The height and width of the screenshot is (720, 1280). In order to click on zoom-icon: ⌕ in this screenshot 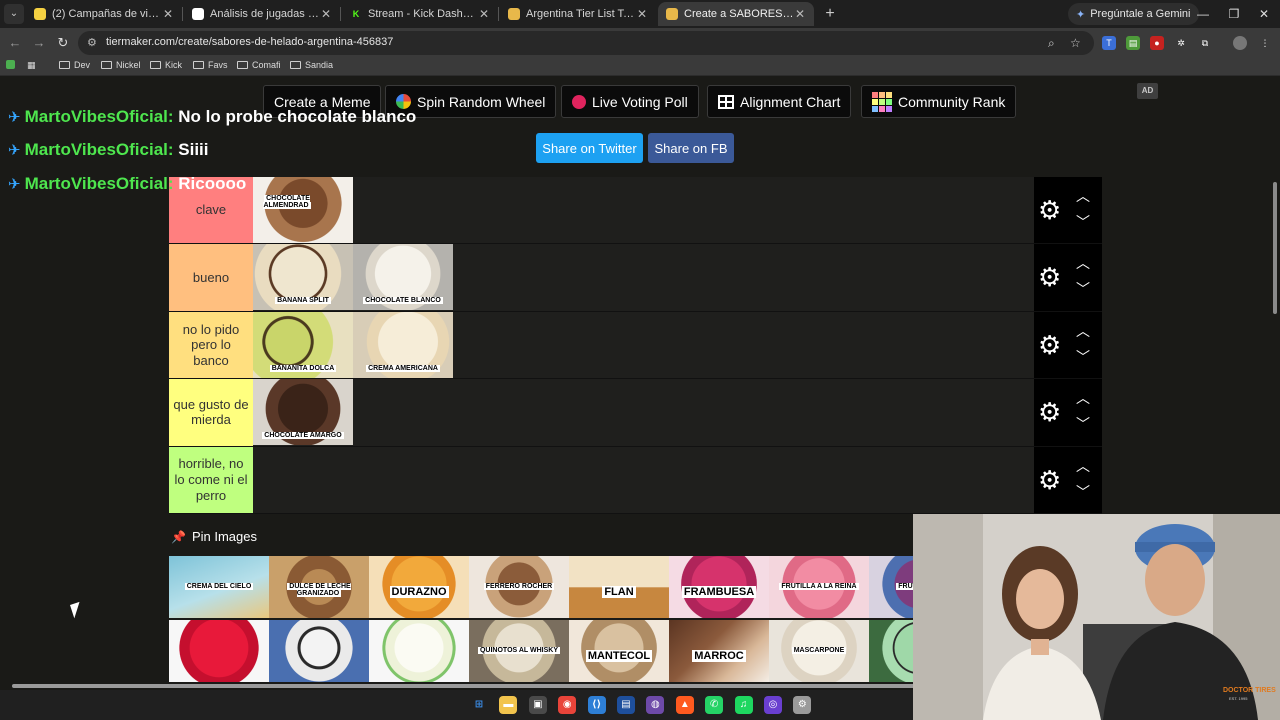, I will do `click(1051, 43)`.